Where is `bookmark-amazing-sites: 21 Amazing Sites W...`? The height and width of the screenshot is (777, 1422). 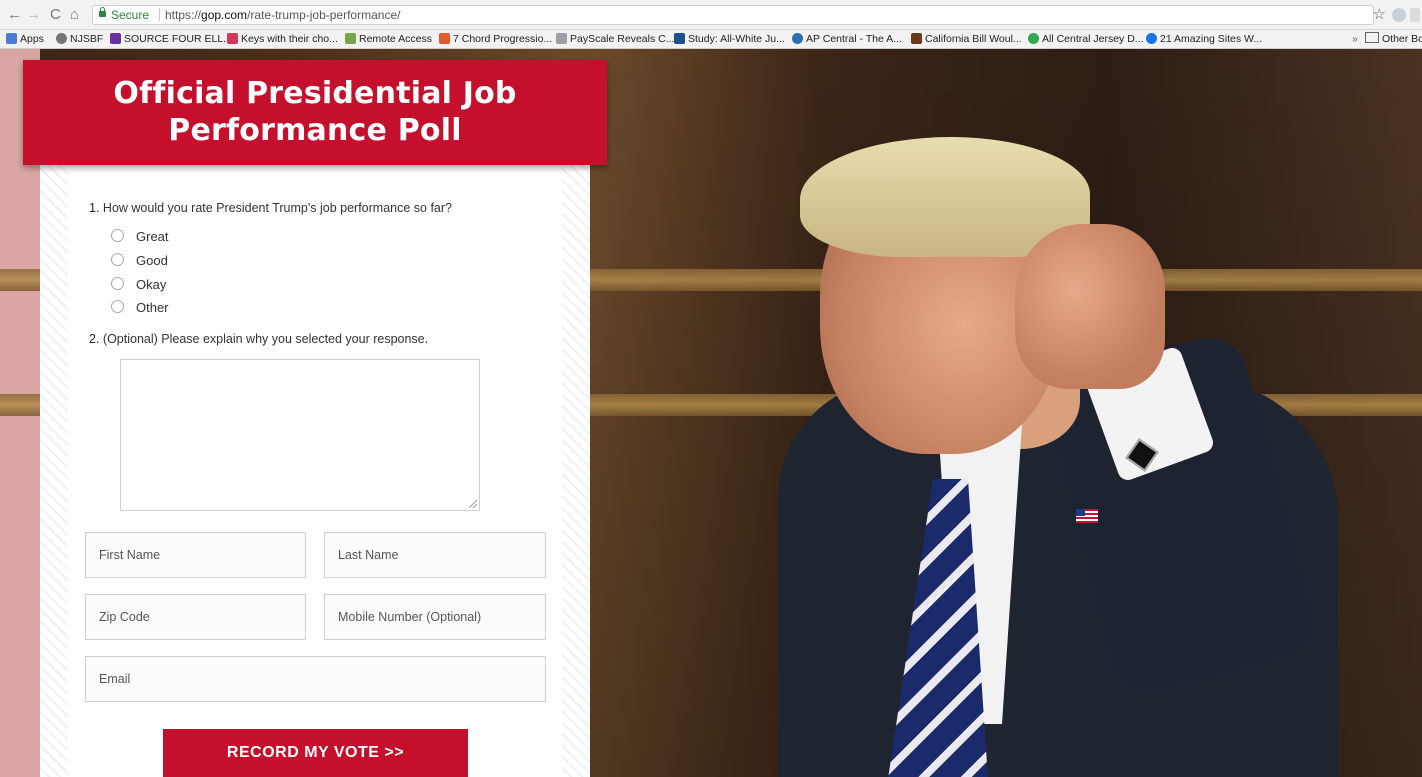 bookmark-amazing-sites: 21 Amazing Sites W... is located at coordinates (1204, 39).